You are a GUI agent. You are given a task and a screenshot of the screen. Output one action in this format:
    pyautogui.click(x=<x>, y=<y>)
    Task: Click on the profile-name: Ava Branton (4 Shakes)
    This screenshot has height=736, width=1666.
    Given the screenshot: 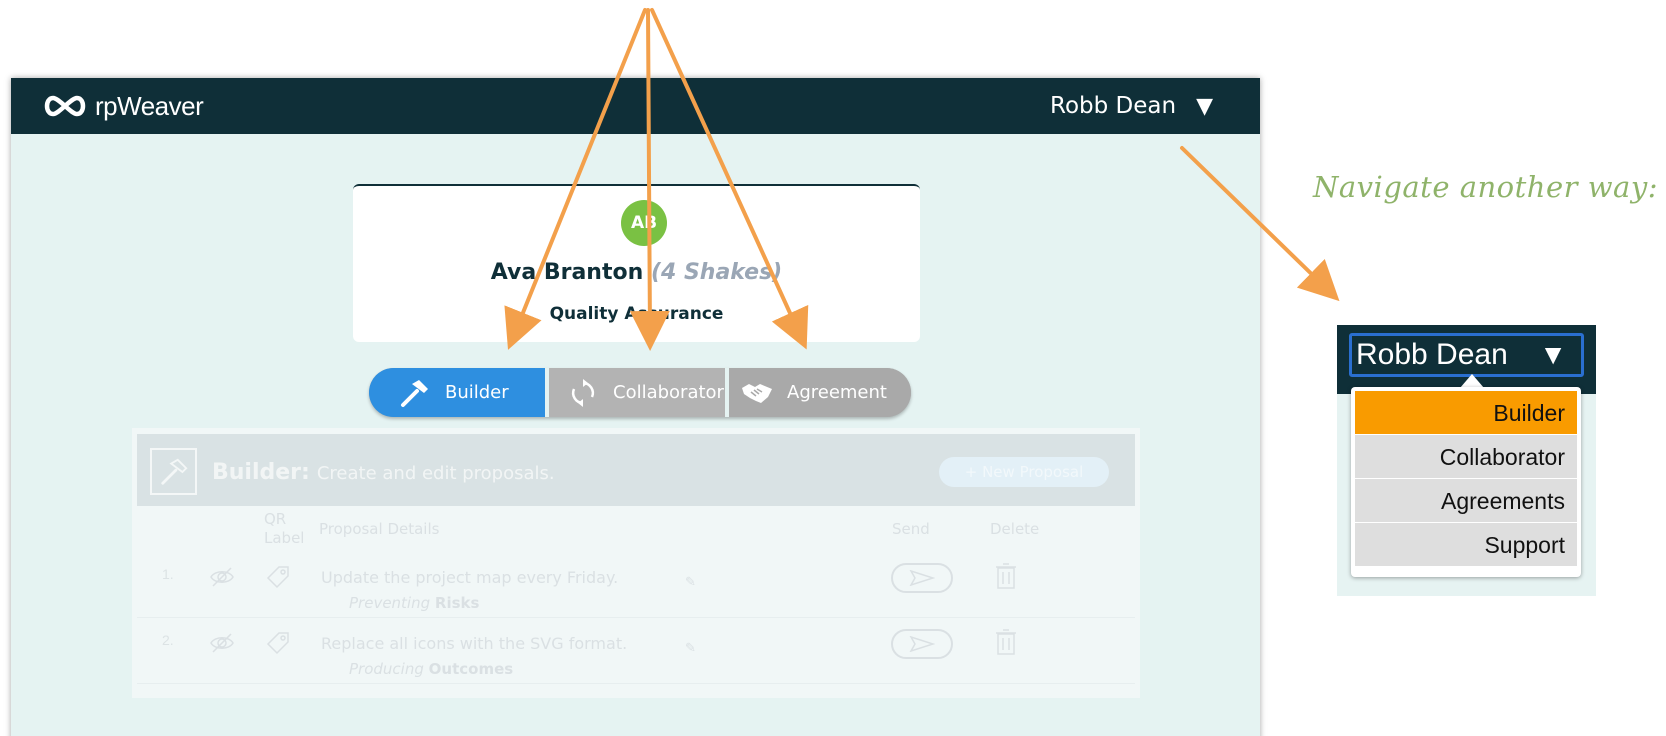 What is the action you would take?
    pyautogui.click(x=636, y=272)
    